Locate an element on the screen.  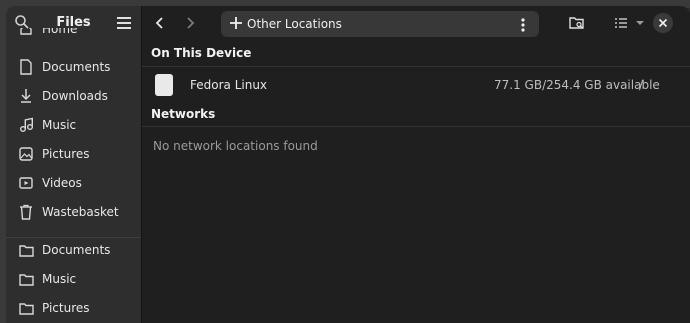
sidebar-item-wastebasket: Wastebasket is located at coordinates (73, 212).